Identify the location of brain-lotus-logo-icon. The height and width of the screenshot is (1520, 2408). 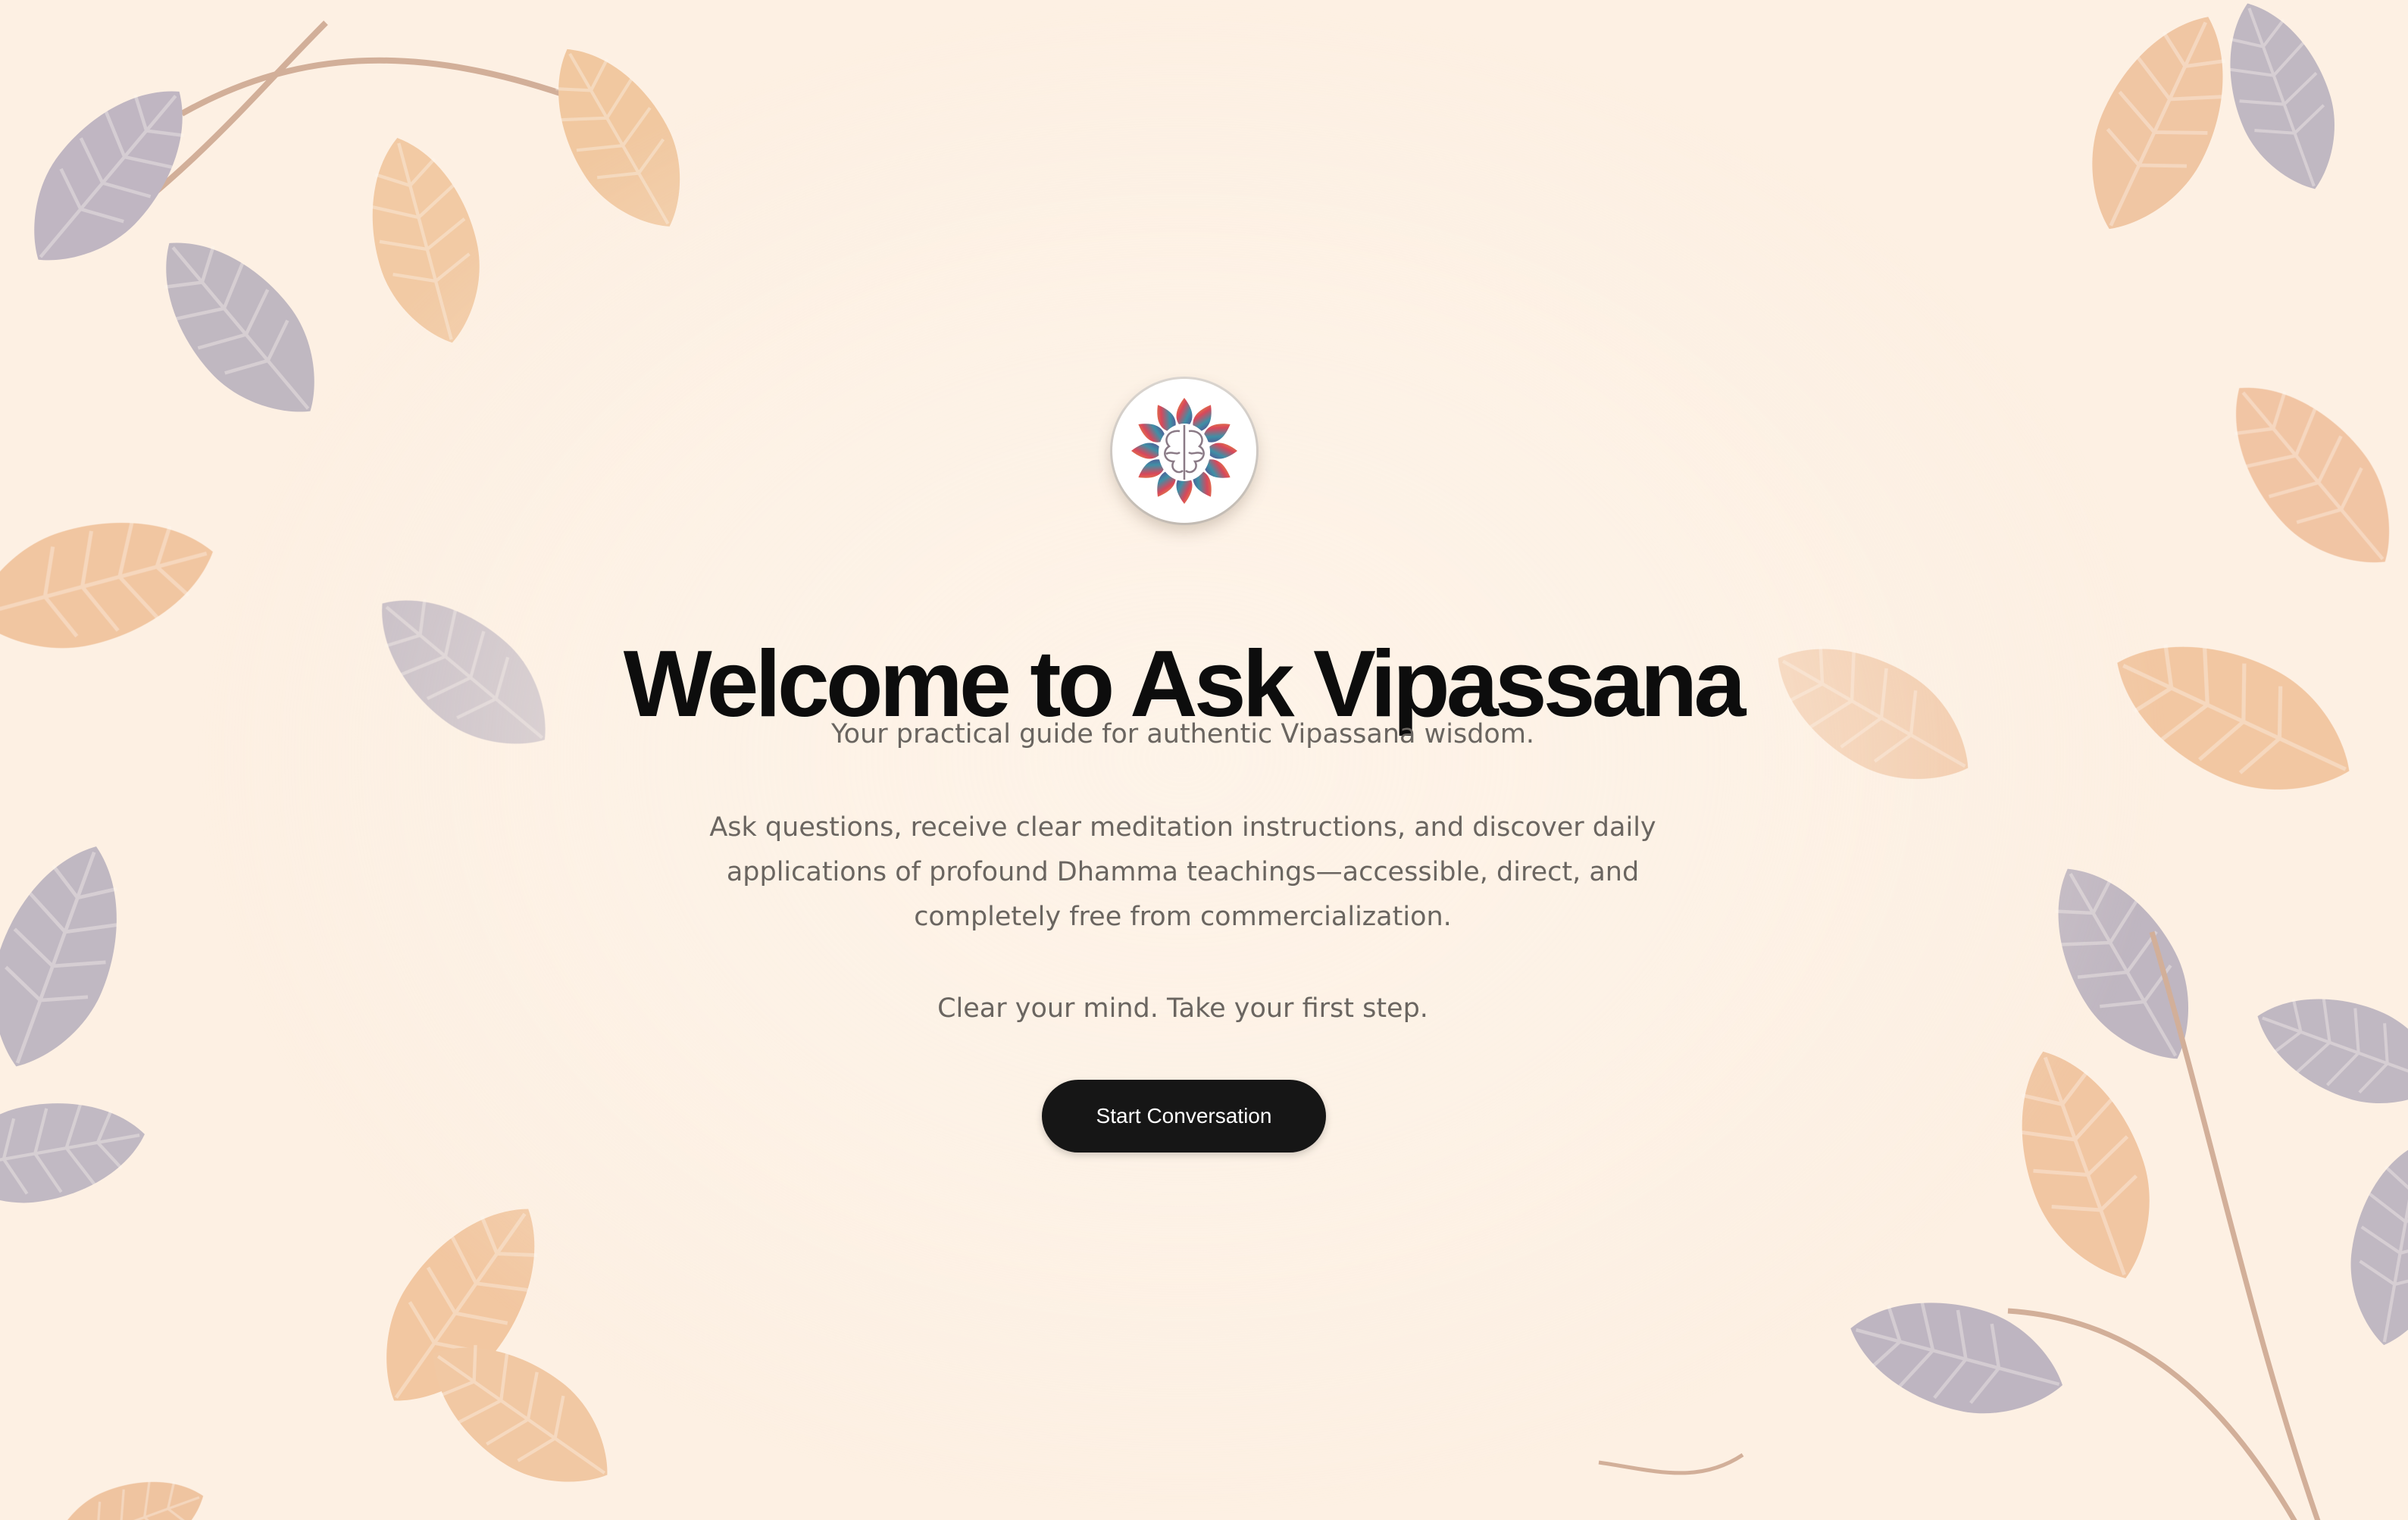
(1184, 451).